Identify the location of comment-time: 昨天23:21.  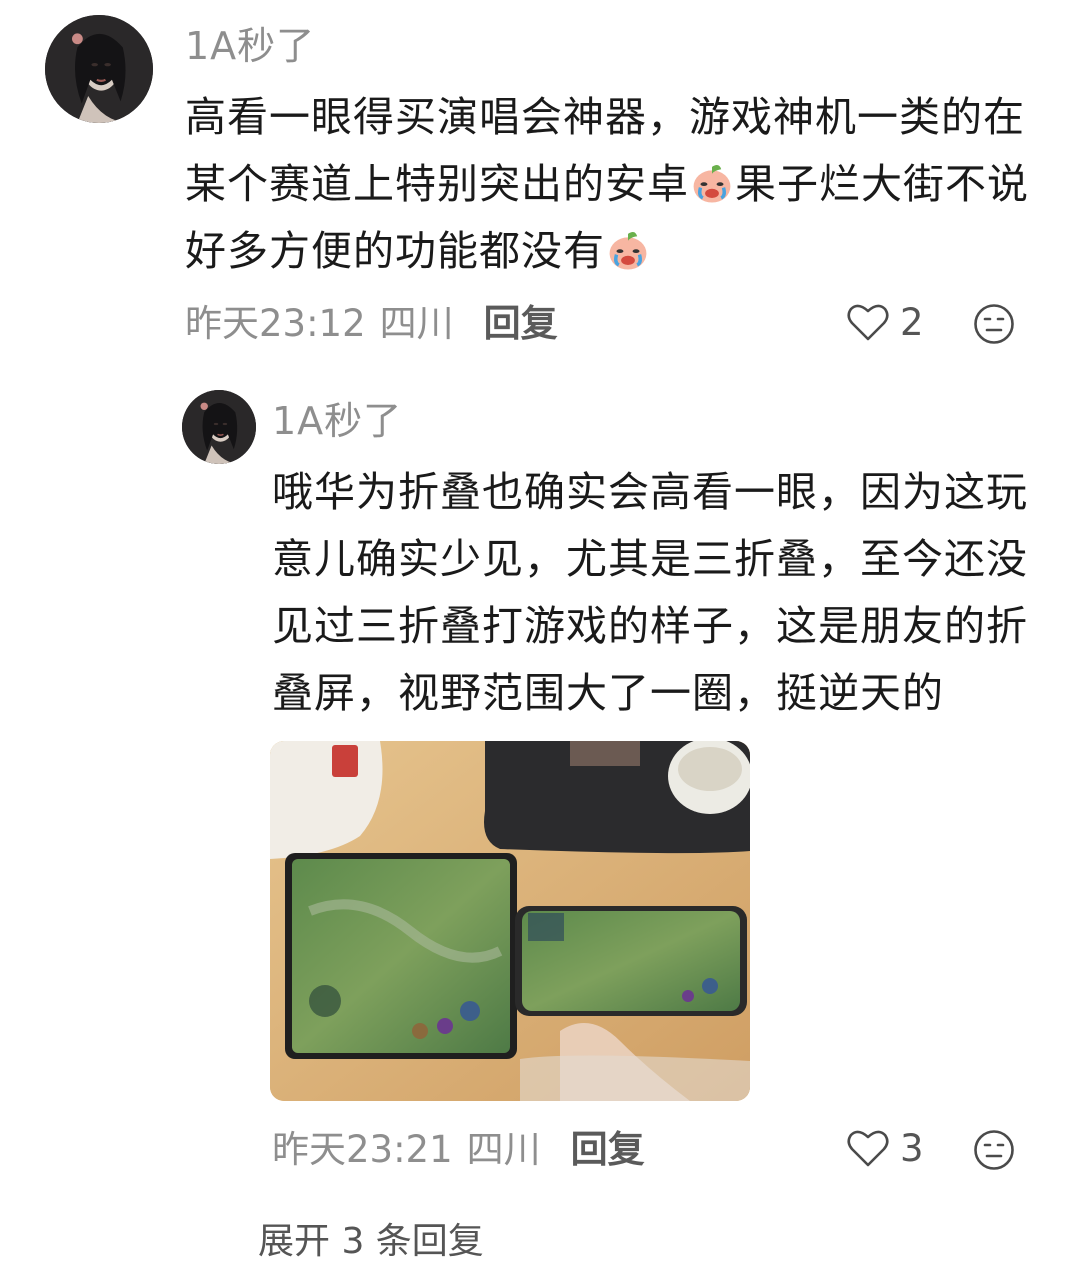
(362, 1149).